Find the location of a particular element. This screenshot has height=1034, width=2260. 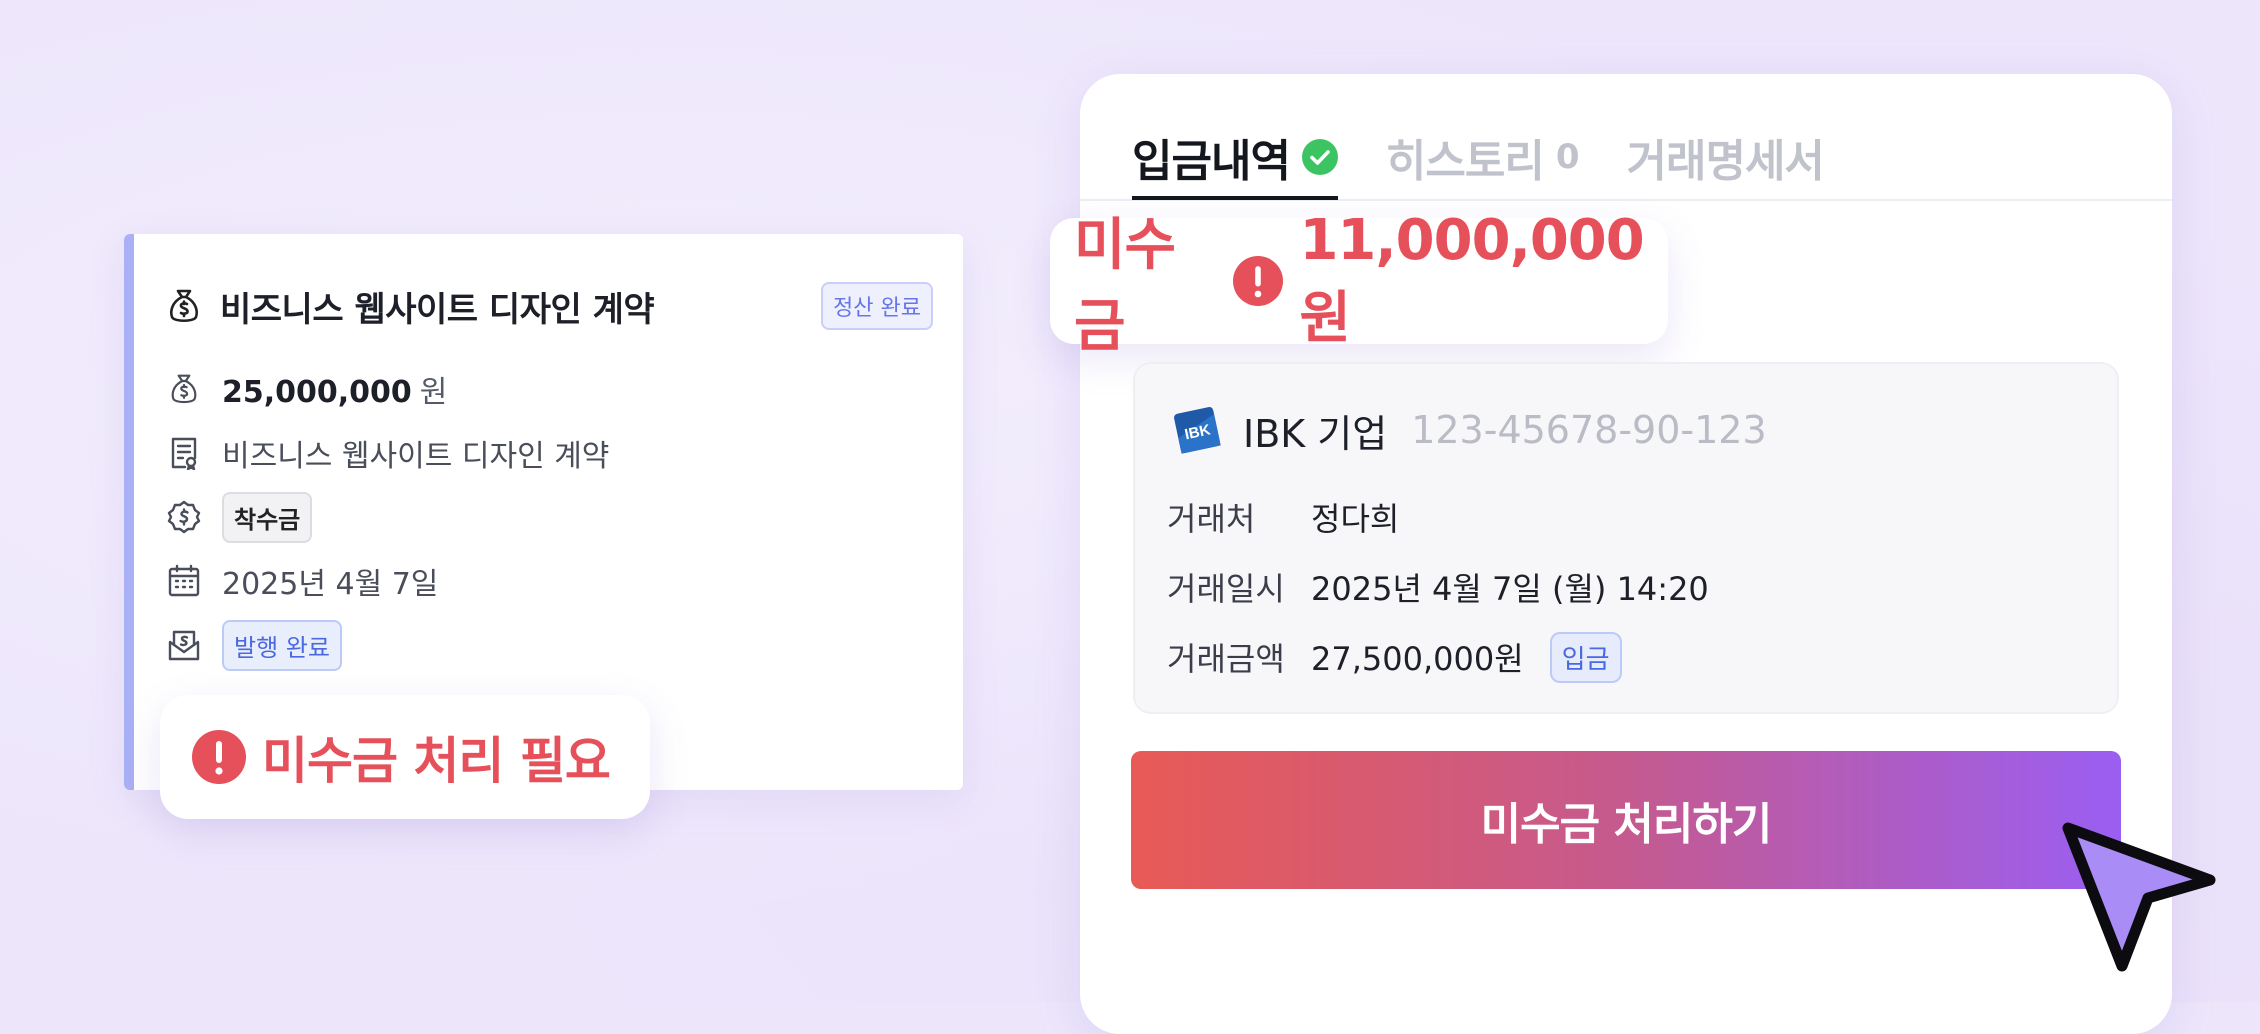

invoice-envelope-icon is located at coordinates (184, 645).